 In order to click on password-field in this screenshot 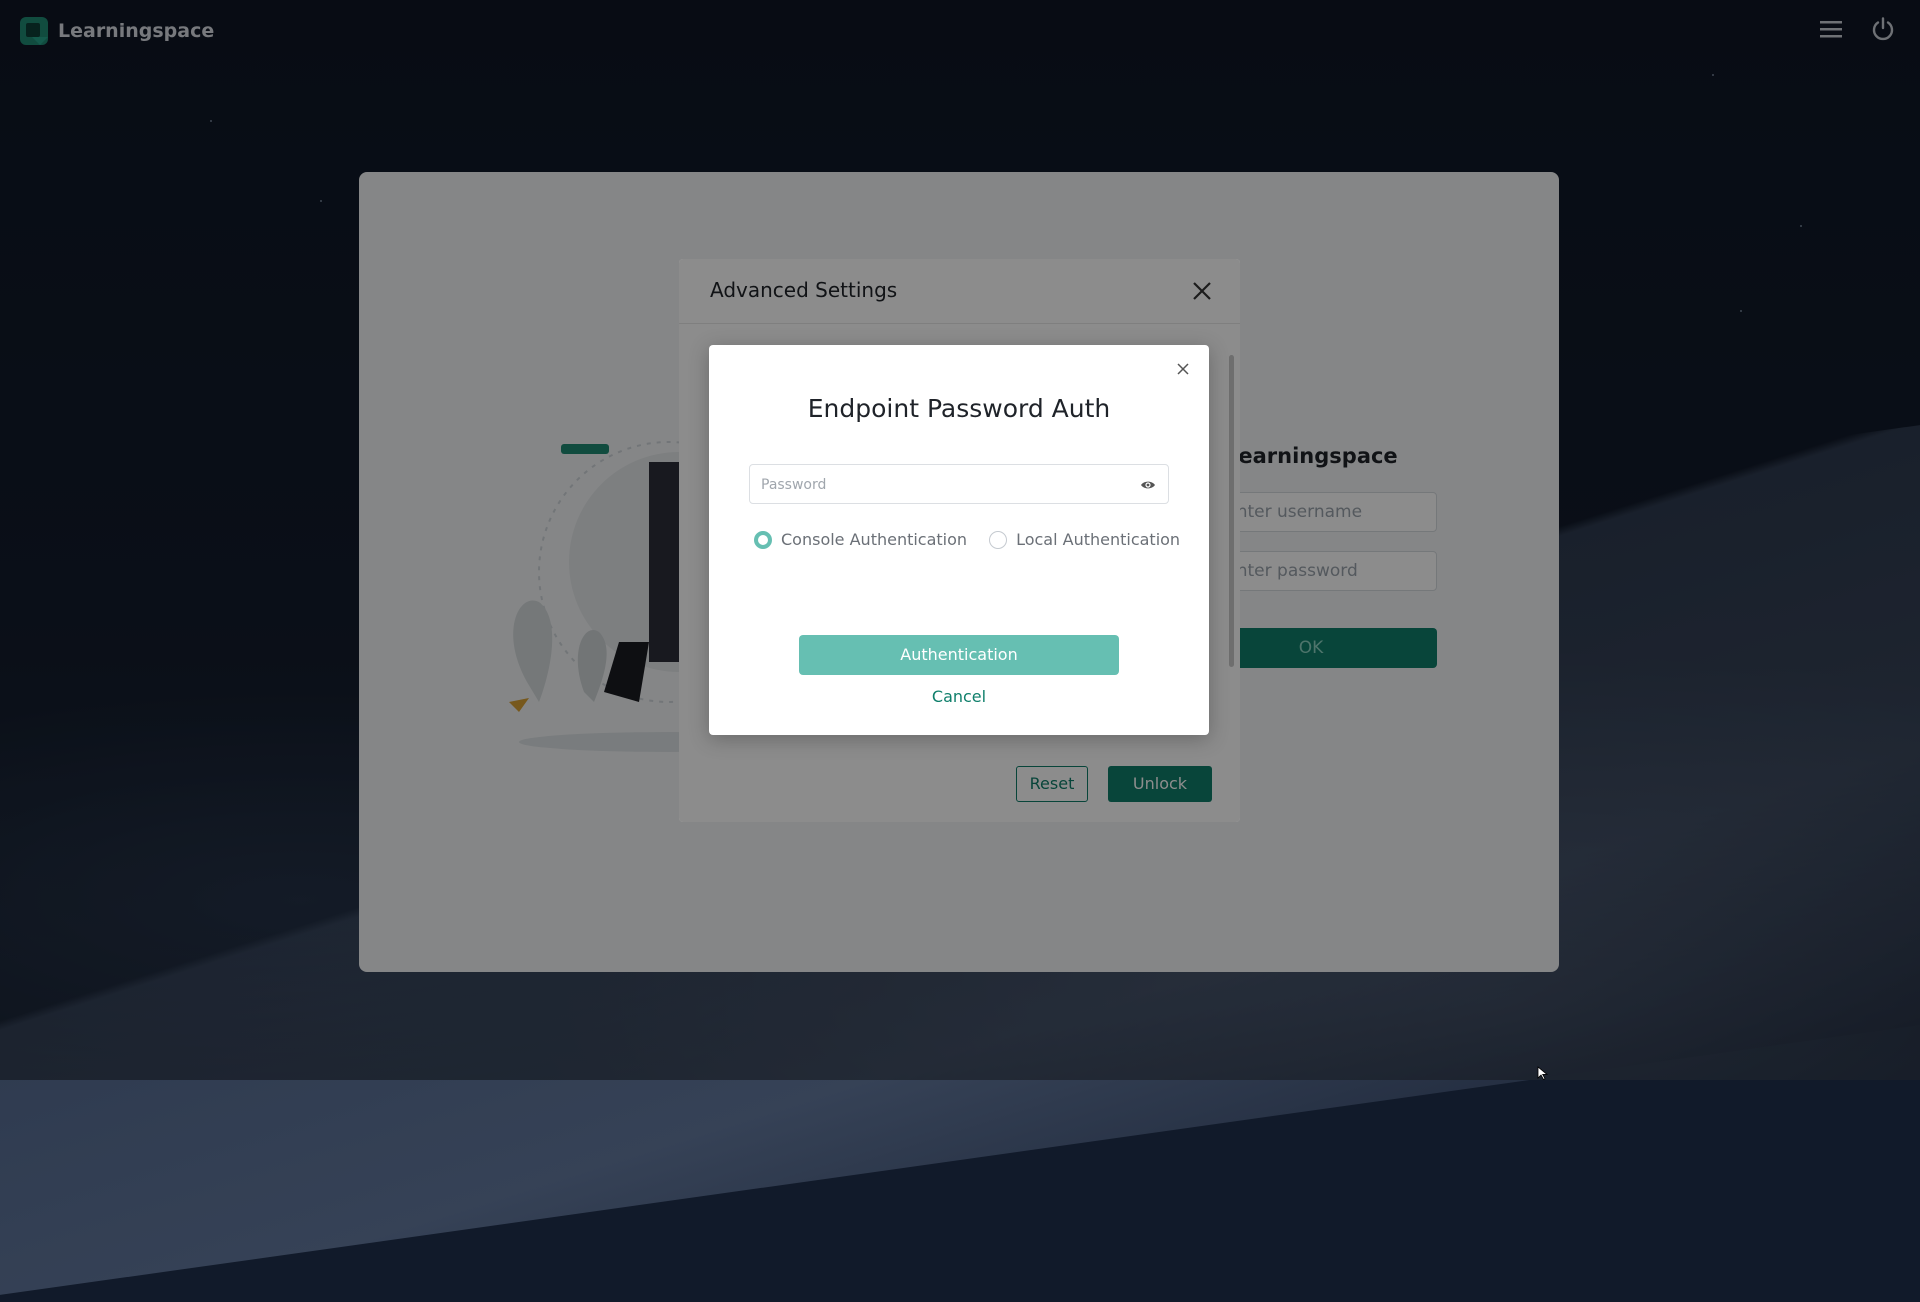, I will do `click(959, 484)`.